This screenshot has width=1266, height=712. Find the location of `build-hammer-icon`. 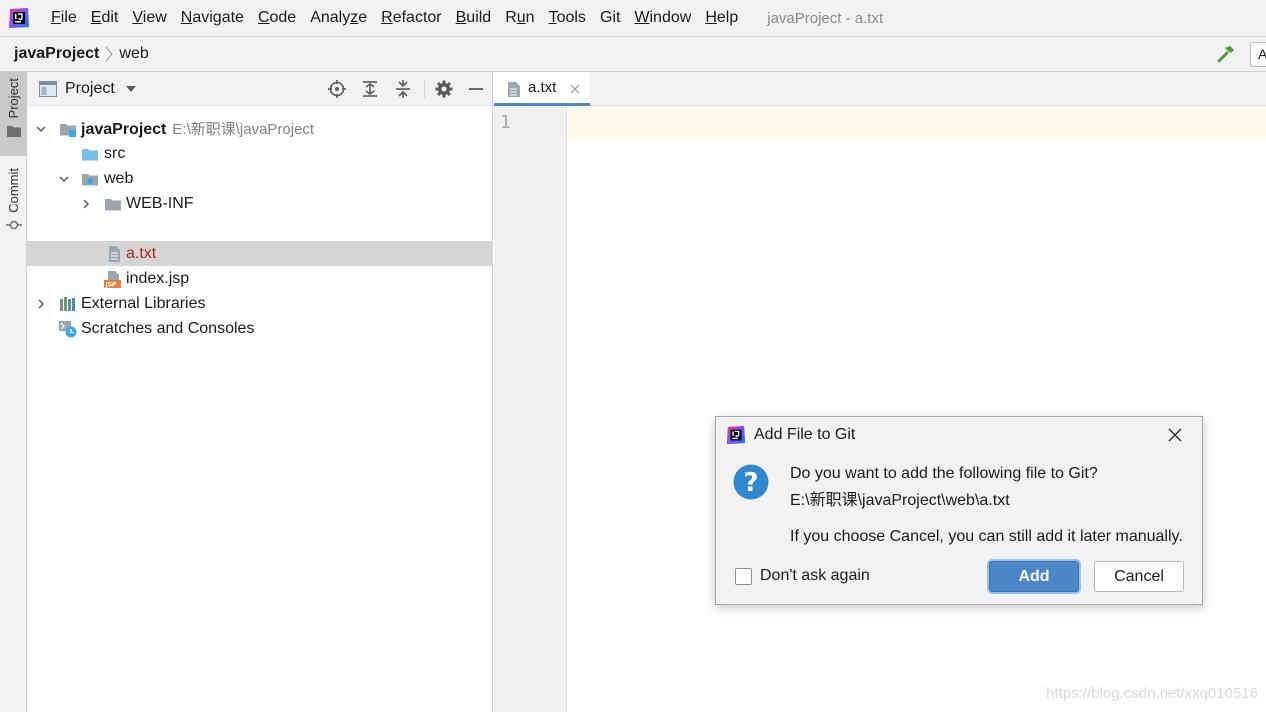

build-hammer-icon is located at coordinates (1226, 54).